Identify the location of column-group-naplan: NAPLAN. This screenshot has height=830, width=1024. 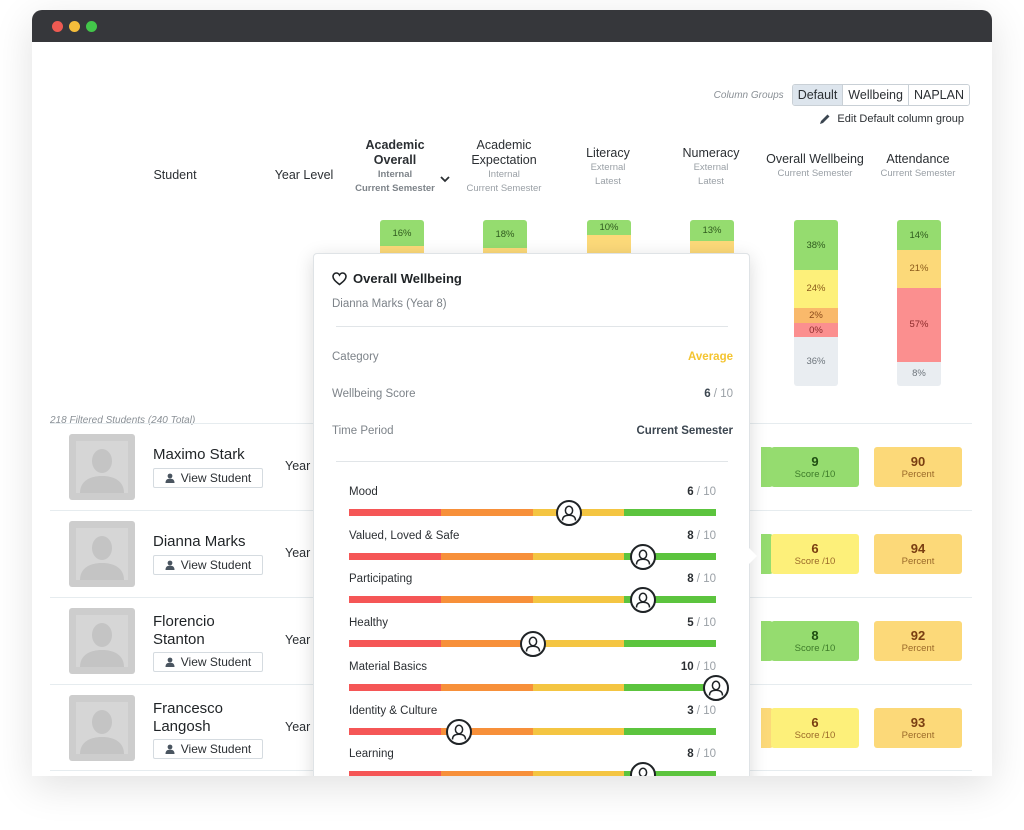
(938, 95).